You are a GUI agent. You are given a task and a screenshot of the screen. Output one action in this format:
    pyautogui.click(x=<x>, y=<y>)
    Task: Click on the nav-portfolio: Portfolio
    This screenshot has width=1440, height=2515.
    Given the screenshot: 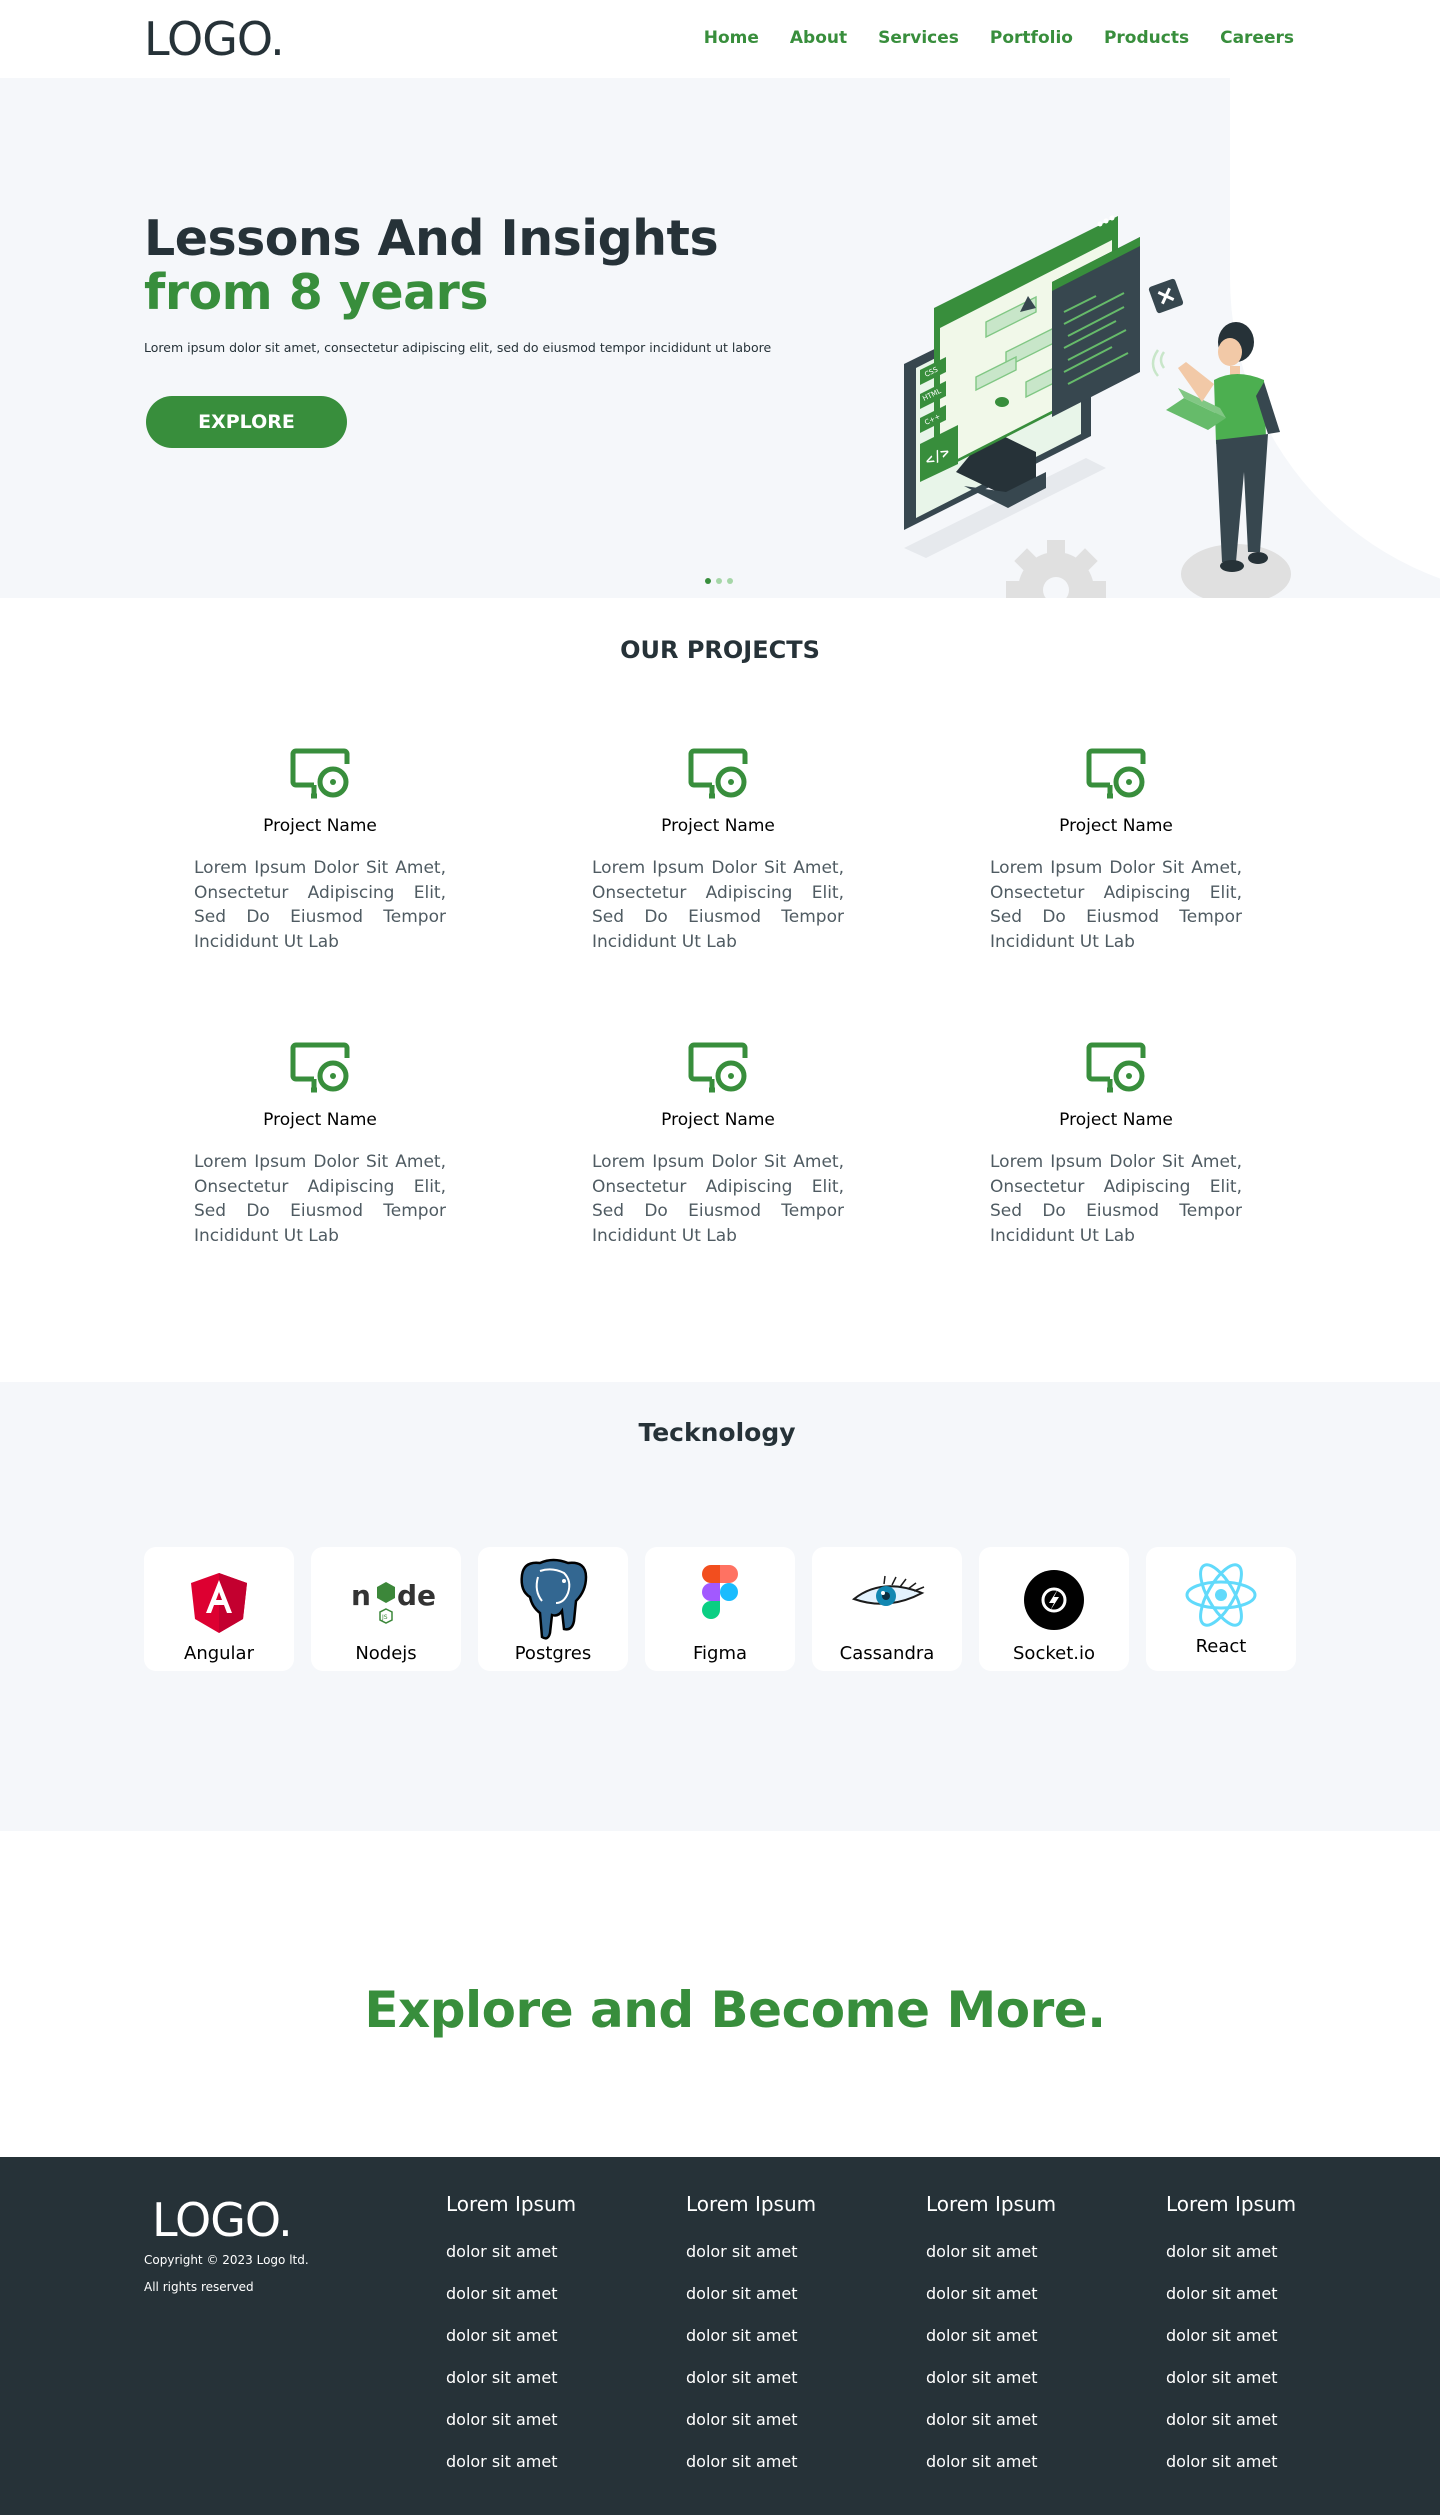 What is the action you would take?
    pyautogui.click(x=1031, y=38)
    